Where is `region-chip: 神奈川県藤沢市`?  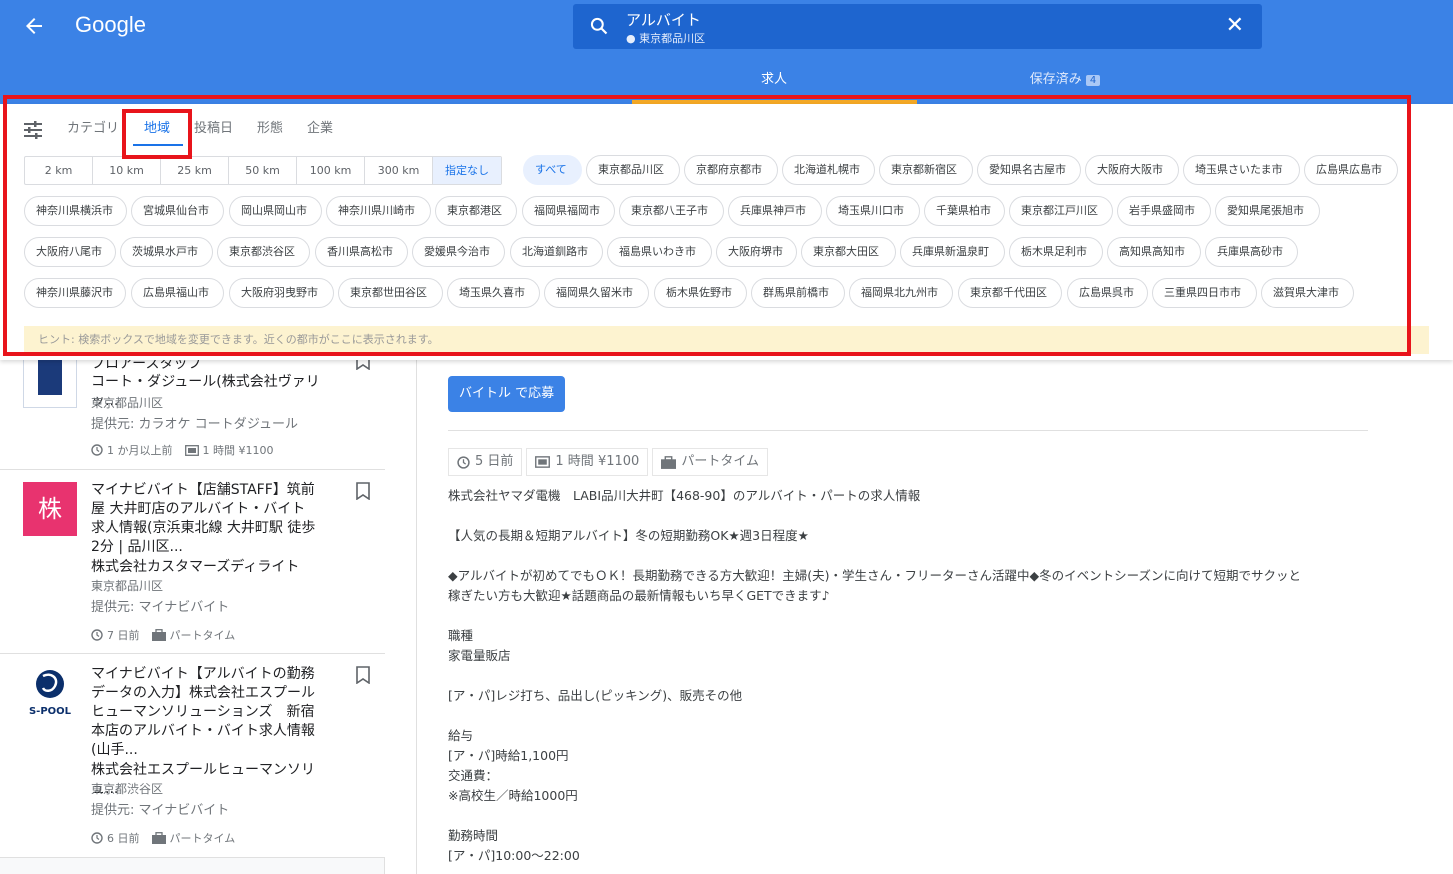
region-chip: 神奈川県藤沢市 is located at coordinates (75, 293).